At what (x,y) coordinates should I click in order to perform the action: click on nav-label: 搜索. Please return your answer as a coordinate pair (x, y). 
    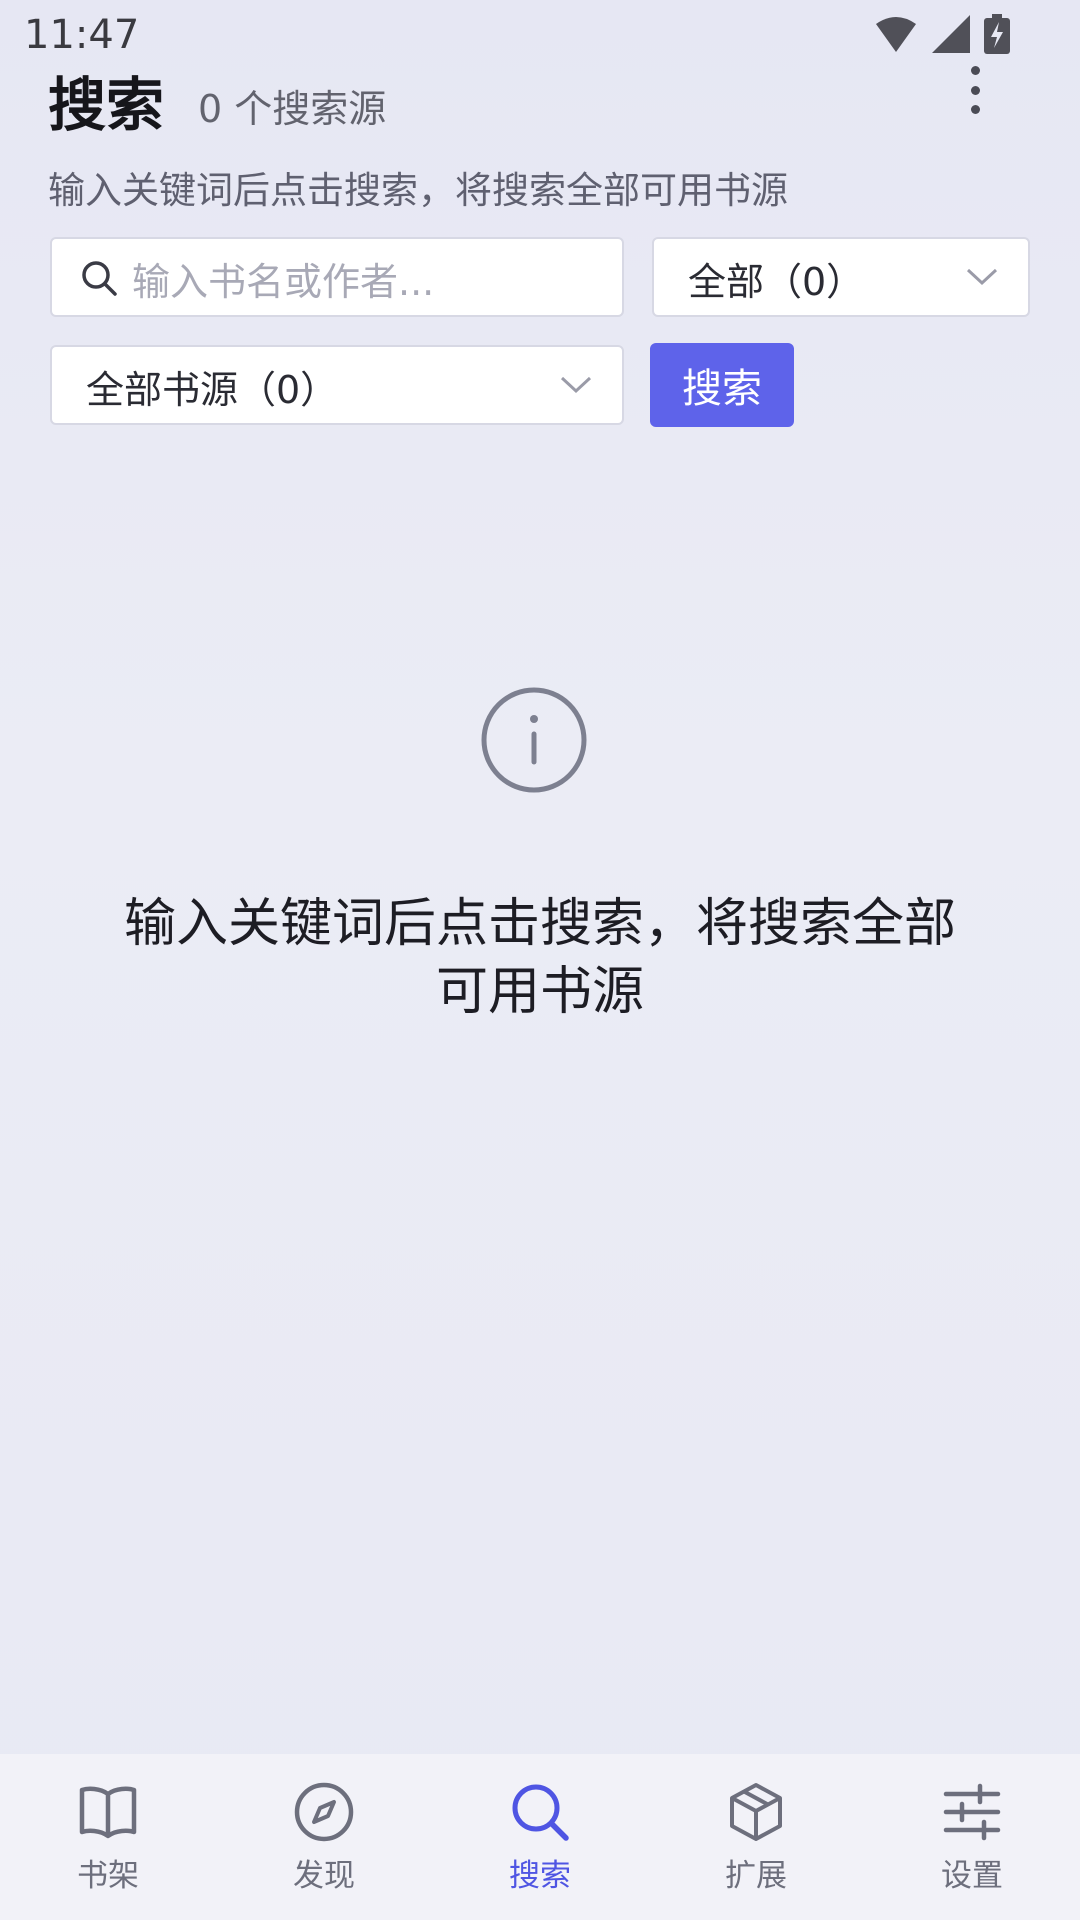
    Looking at the image, I should click on (540, 1876).